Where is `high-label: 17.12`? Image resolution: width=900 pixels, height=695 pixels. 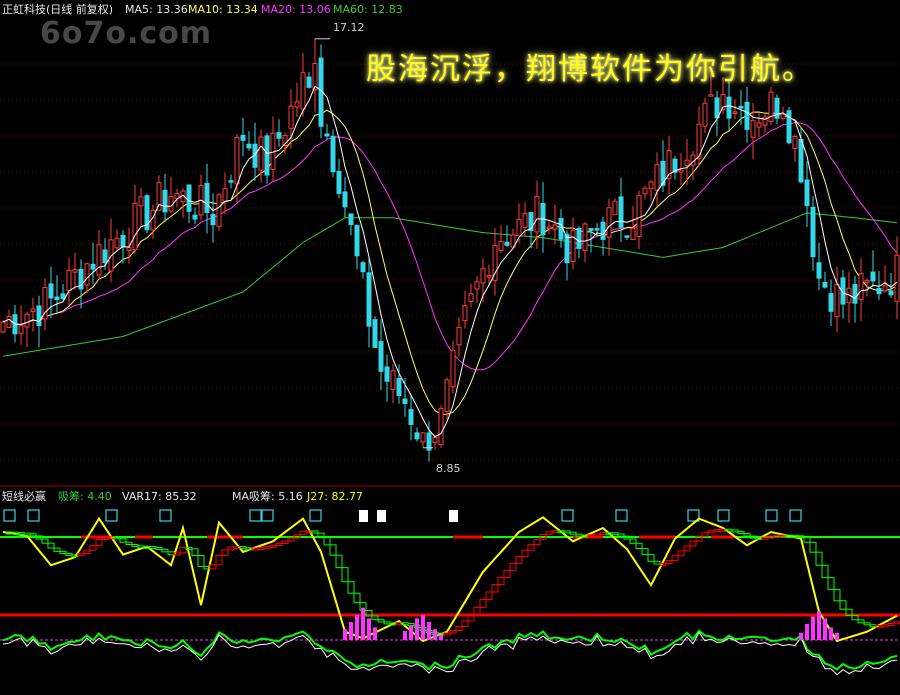 high-label: 17.12 is located at coordinates (349, 27).